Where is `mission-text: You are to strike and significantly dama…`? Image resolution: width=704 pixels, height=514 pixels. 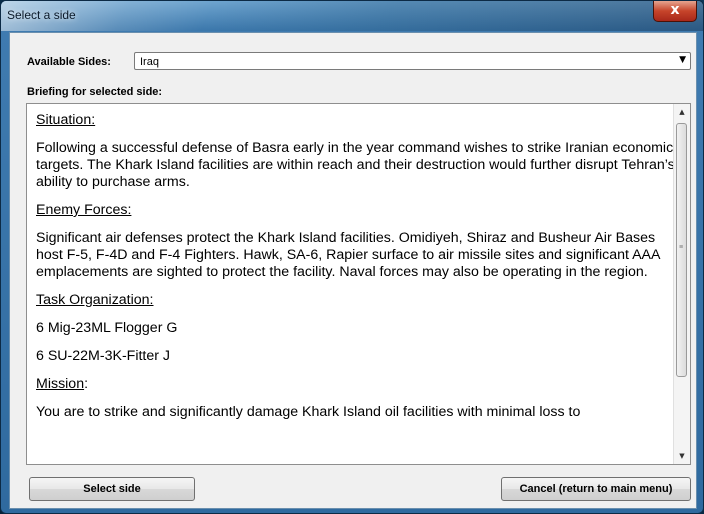 mission-text: You are to strike and significantly dama… is located at coordinates (308, 412).